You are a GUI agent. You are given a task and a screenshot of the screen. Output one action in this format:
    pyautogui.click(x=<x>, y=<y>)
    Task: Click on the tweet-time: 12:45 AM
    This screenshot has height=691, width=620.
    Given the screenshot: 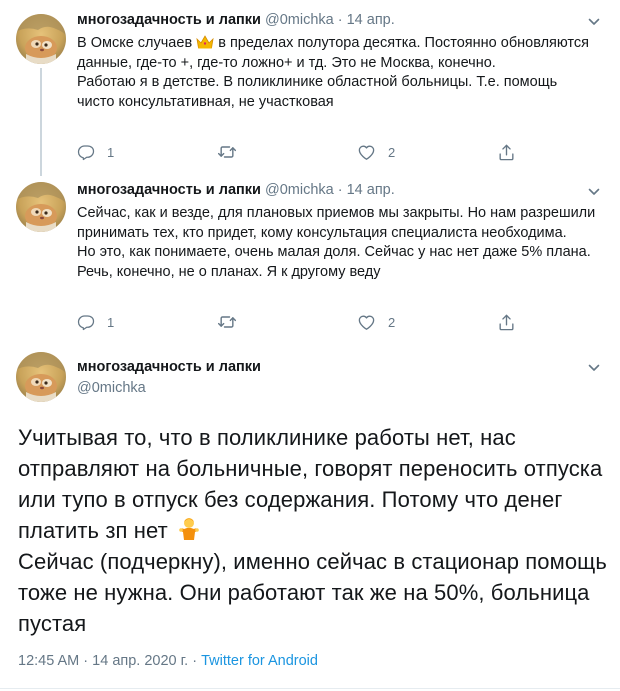 What is the action you would take?
    pyautogui.click(x=48, y=661)
    